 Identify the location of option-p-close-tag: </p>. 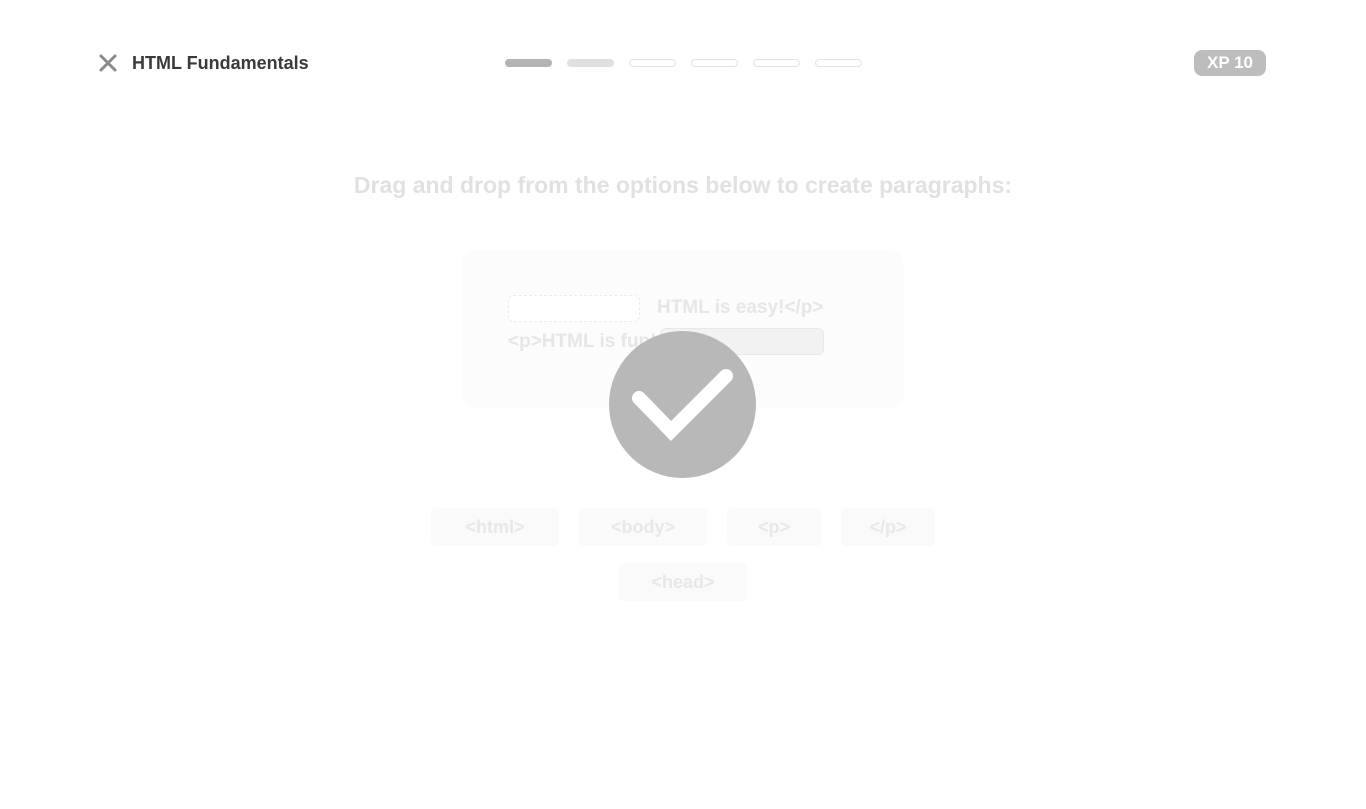
(888, 527).